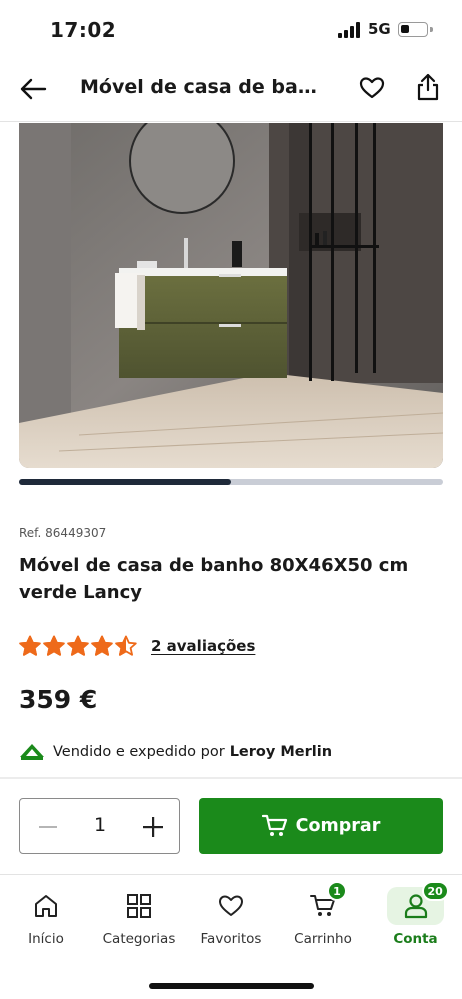 This screenshot has height=999, width=462. I want to click on favorite-button, so click(372, 88).